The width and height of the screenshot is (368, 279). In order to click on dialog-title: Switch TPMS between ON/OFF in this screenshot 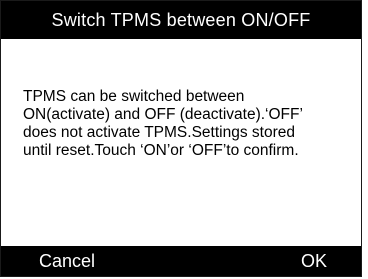, I will do `click(181, 20)`.